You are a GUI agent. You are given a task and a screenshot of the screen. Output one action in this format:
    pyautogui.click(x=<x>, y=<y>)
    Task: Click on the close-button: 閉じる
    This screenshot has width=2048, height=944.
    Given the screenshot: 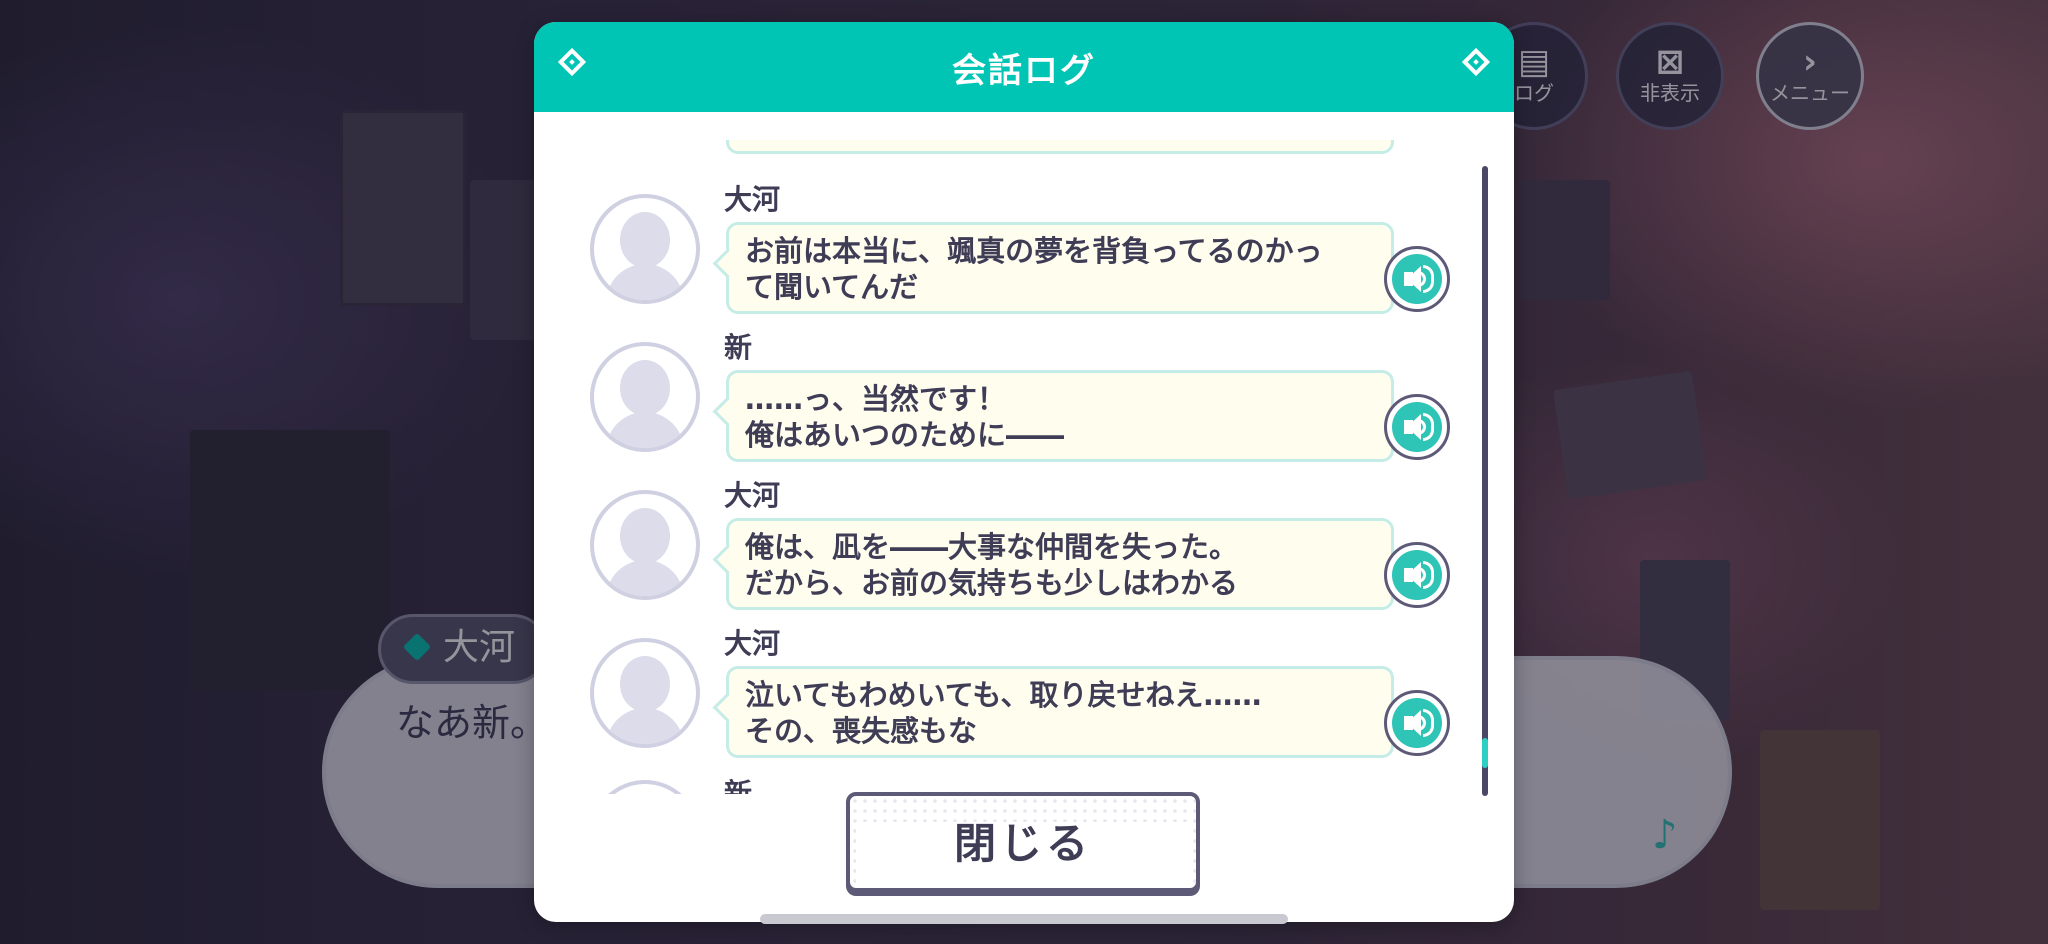 What is the action you would take?
    pyautogui.click(x=1023, y=842)
    